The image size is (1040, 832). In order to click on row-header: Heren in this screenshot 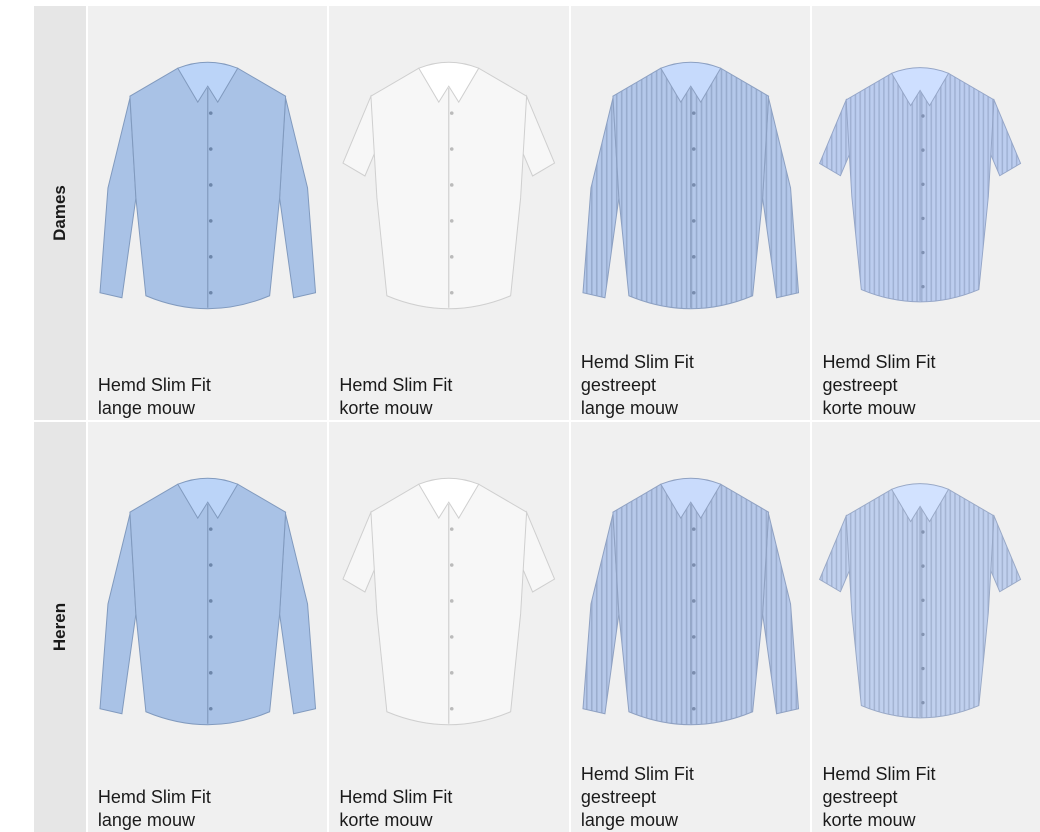, I will do `click(60, 627)`.